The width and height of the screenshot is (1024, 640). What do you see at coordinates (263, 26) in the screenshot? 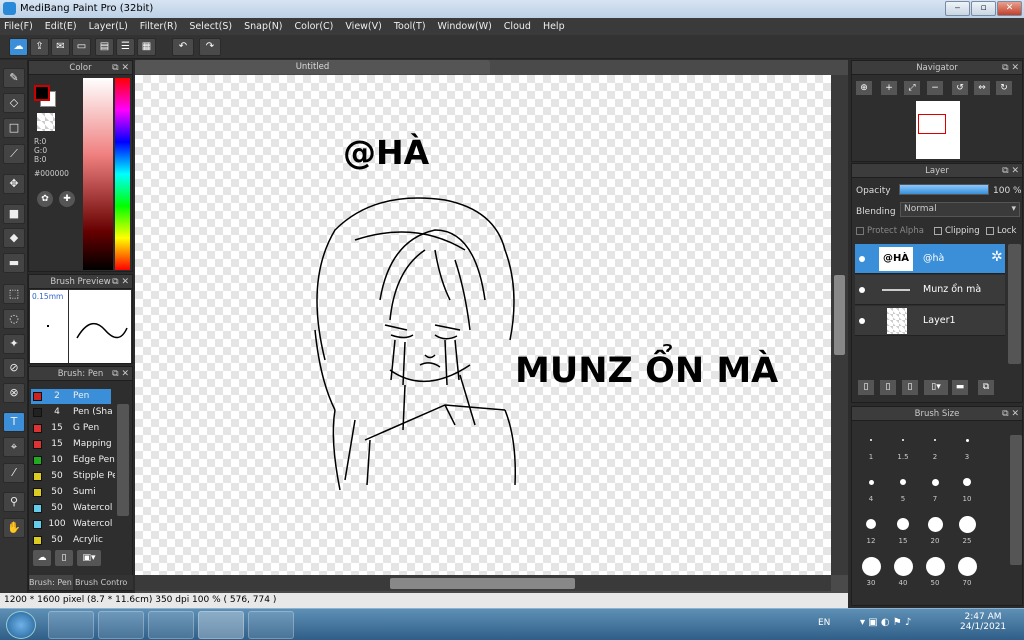
I see `menu-snap: Snap(N)` at bounding box center [263, 26].